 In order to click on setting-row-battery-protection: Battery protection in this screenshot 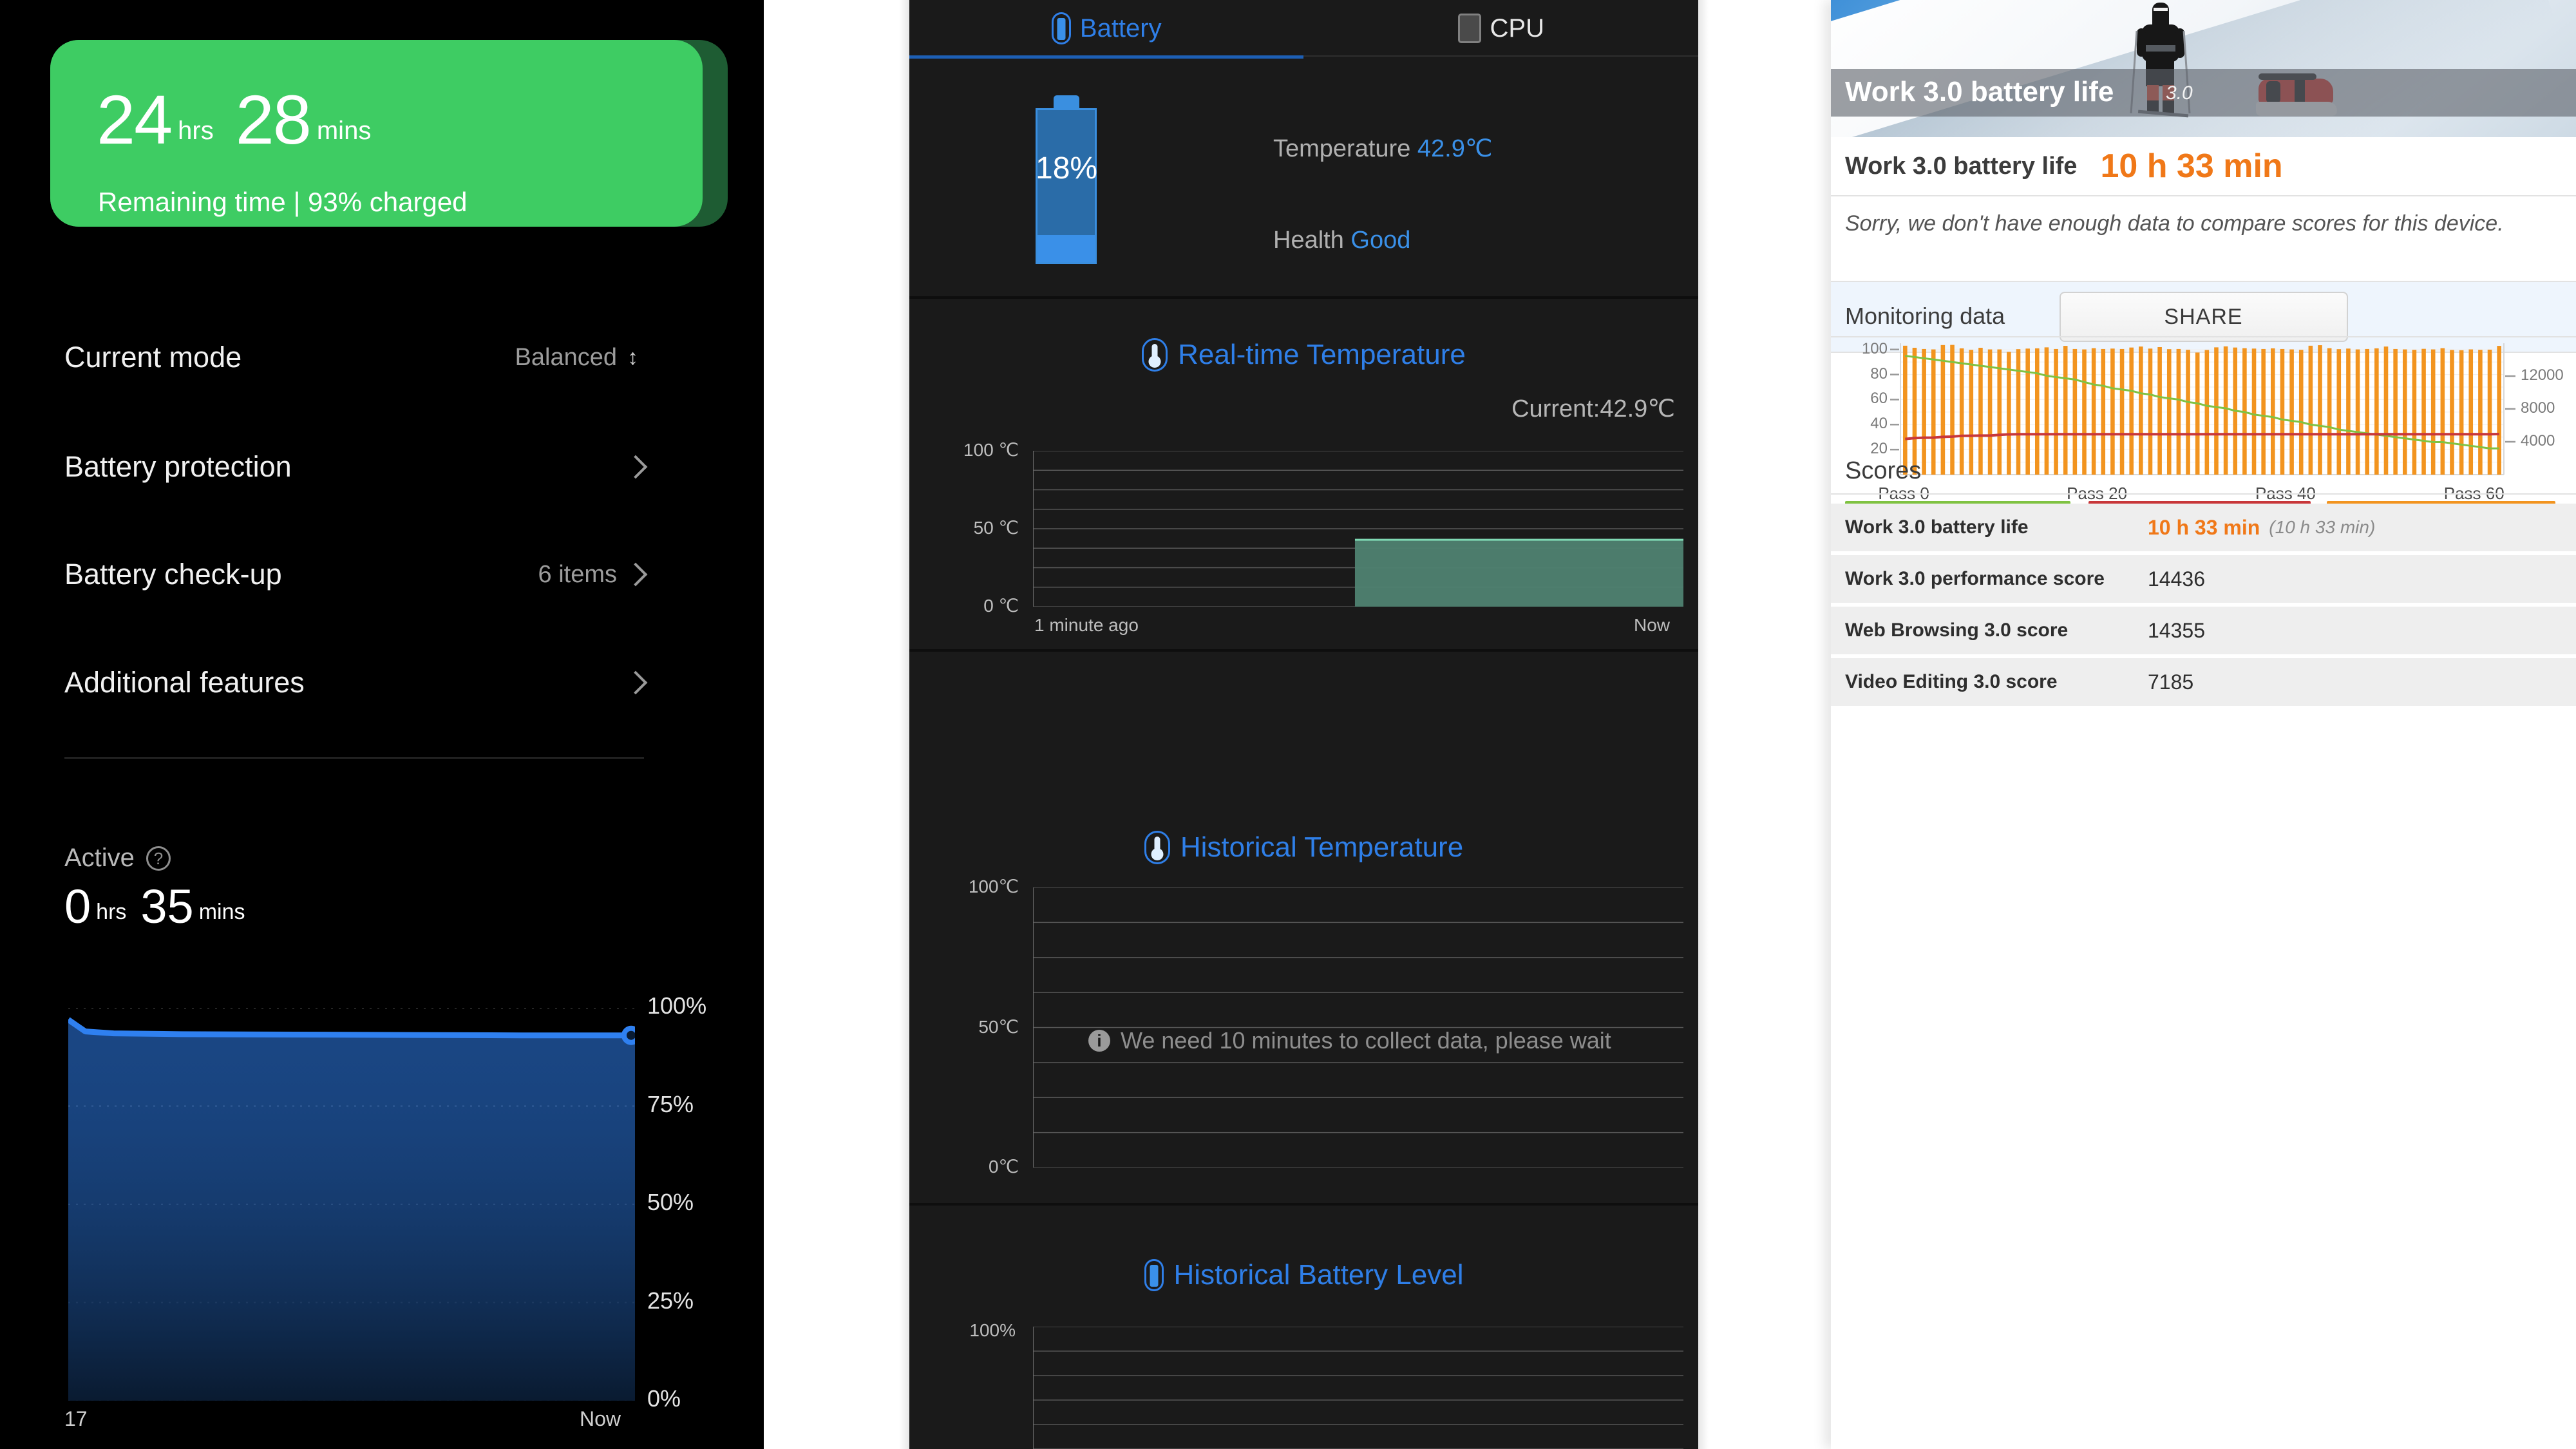, I will do `click(356, 467)`.